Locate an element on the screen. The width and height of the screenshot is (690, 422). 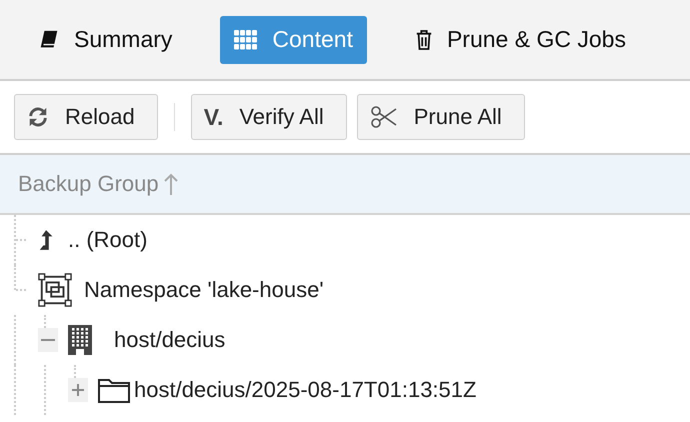
folder-icon is located at coordinates (114, 390).